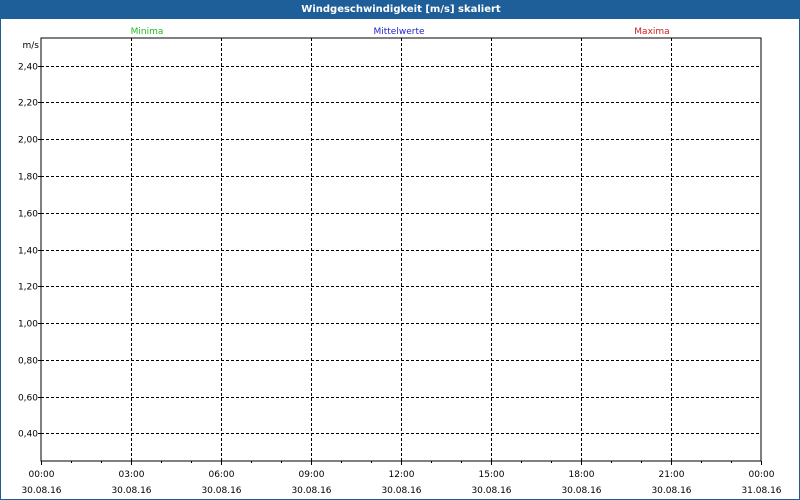  I want to click on x-tick-time-label: 03:00, so click(132, 475).